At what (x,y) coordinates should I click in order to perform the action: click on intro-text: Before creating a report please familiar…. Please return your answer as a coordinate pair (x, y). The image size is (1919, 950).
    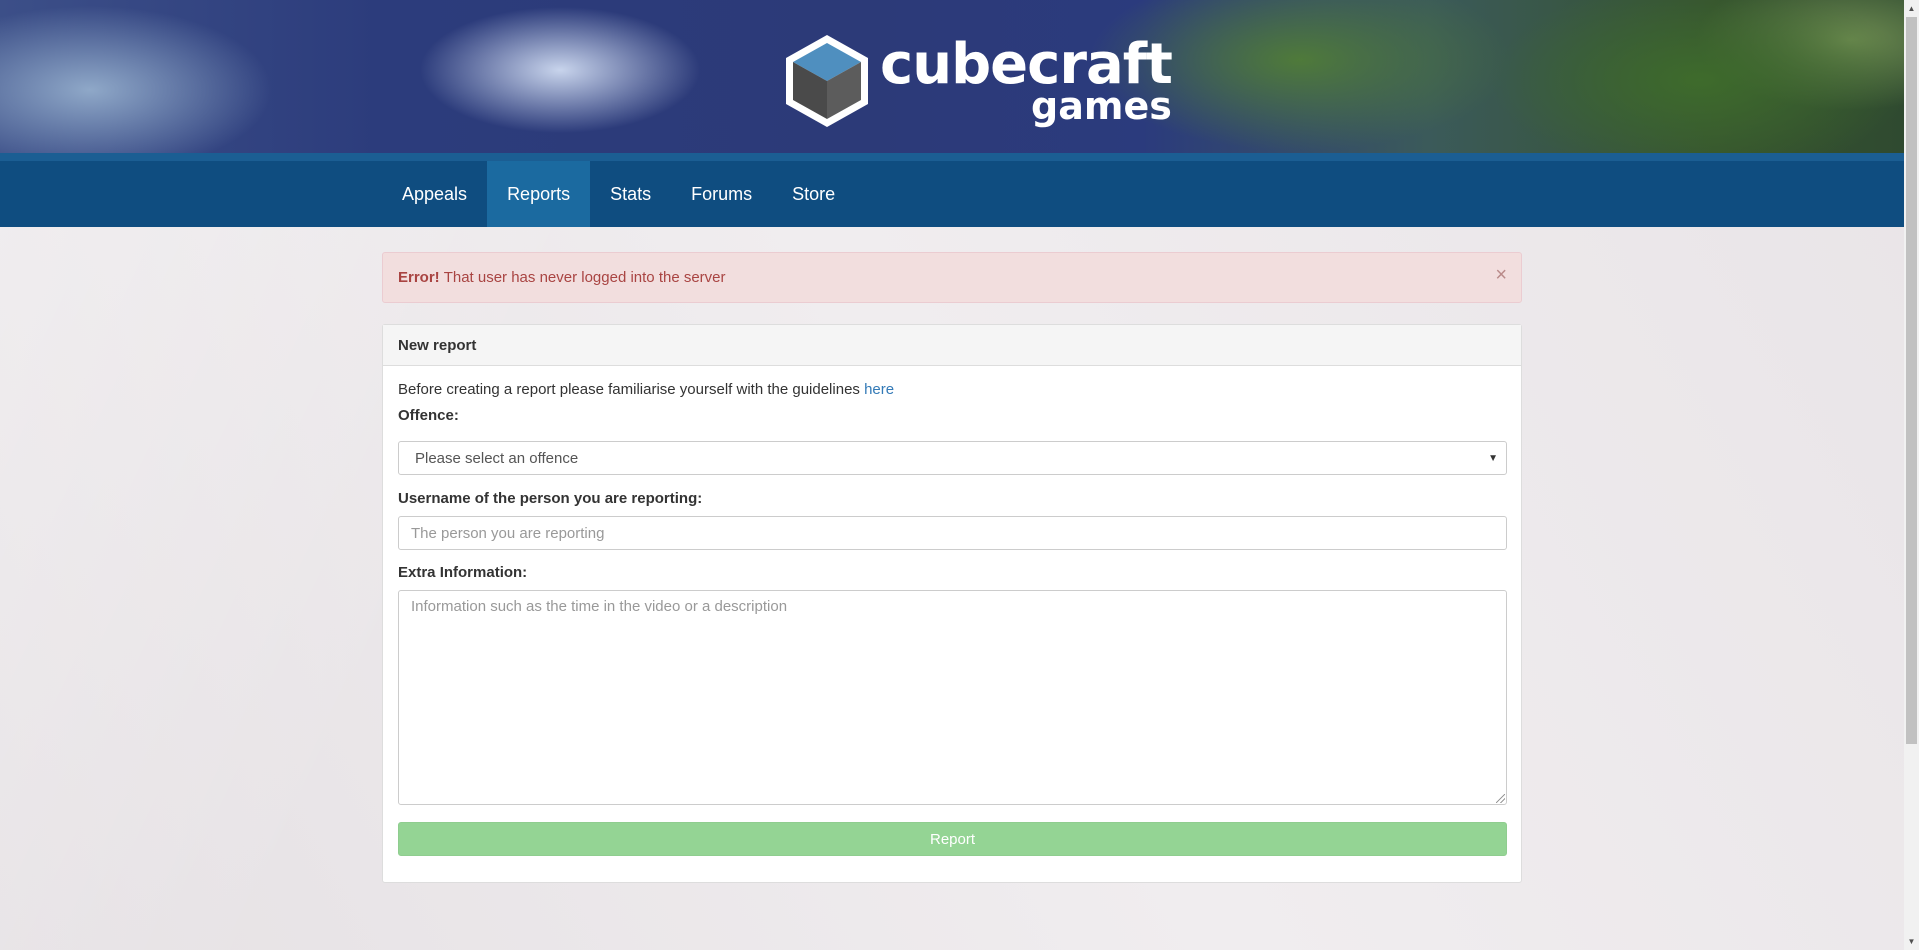
    Looking at the image, I should click on (629, 389).